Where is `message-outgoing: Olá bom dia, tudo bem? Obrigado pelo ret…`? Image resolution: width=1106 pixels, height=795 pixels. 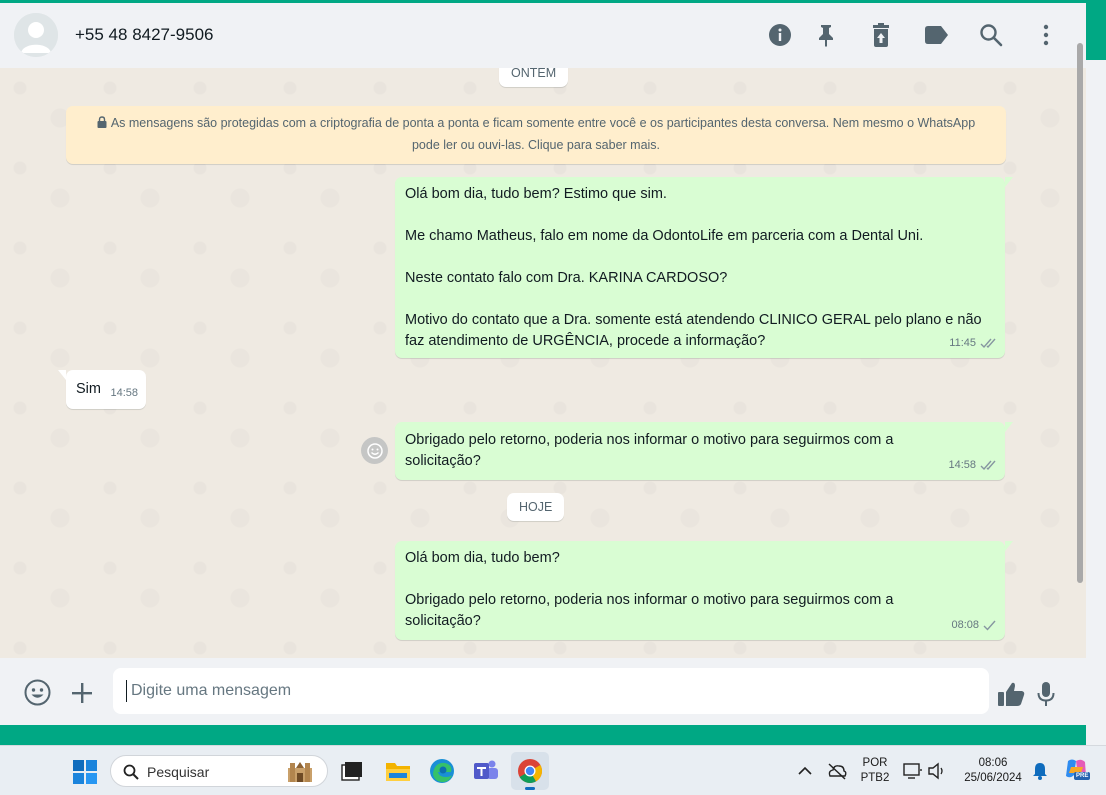
message-outgoing: Olá bom dia, tudo bem? Obrigado pelo ret… is located at coordinates (704, 590).